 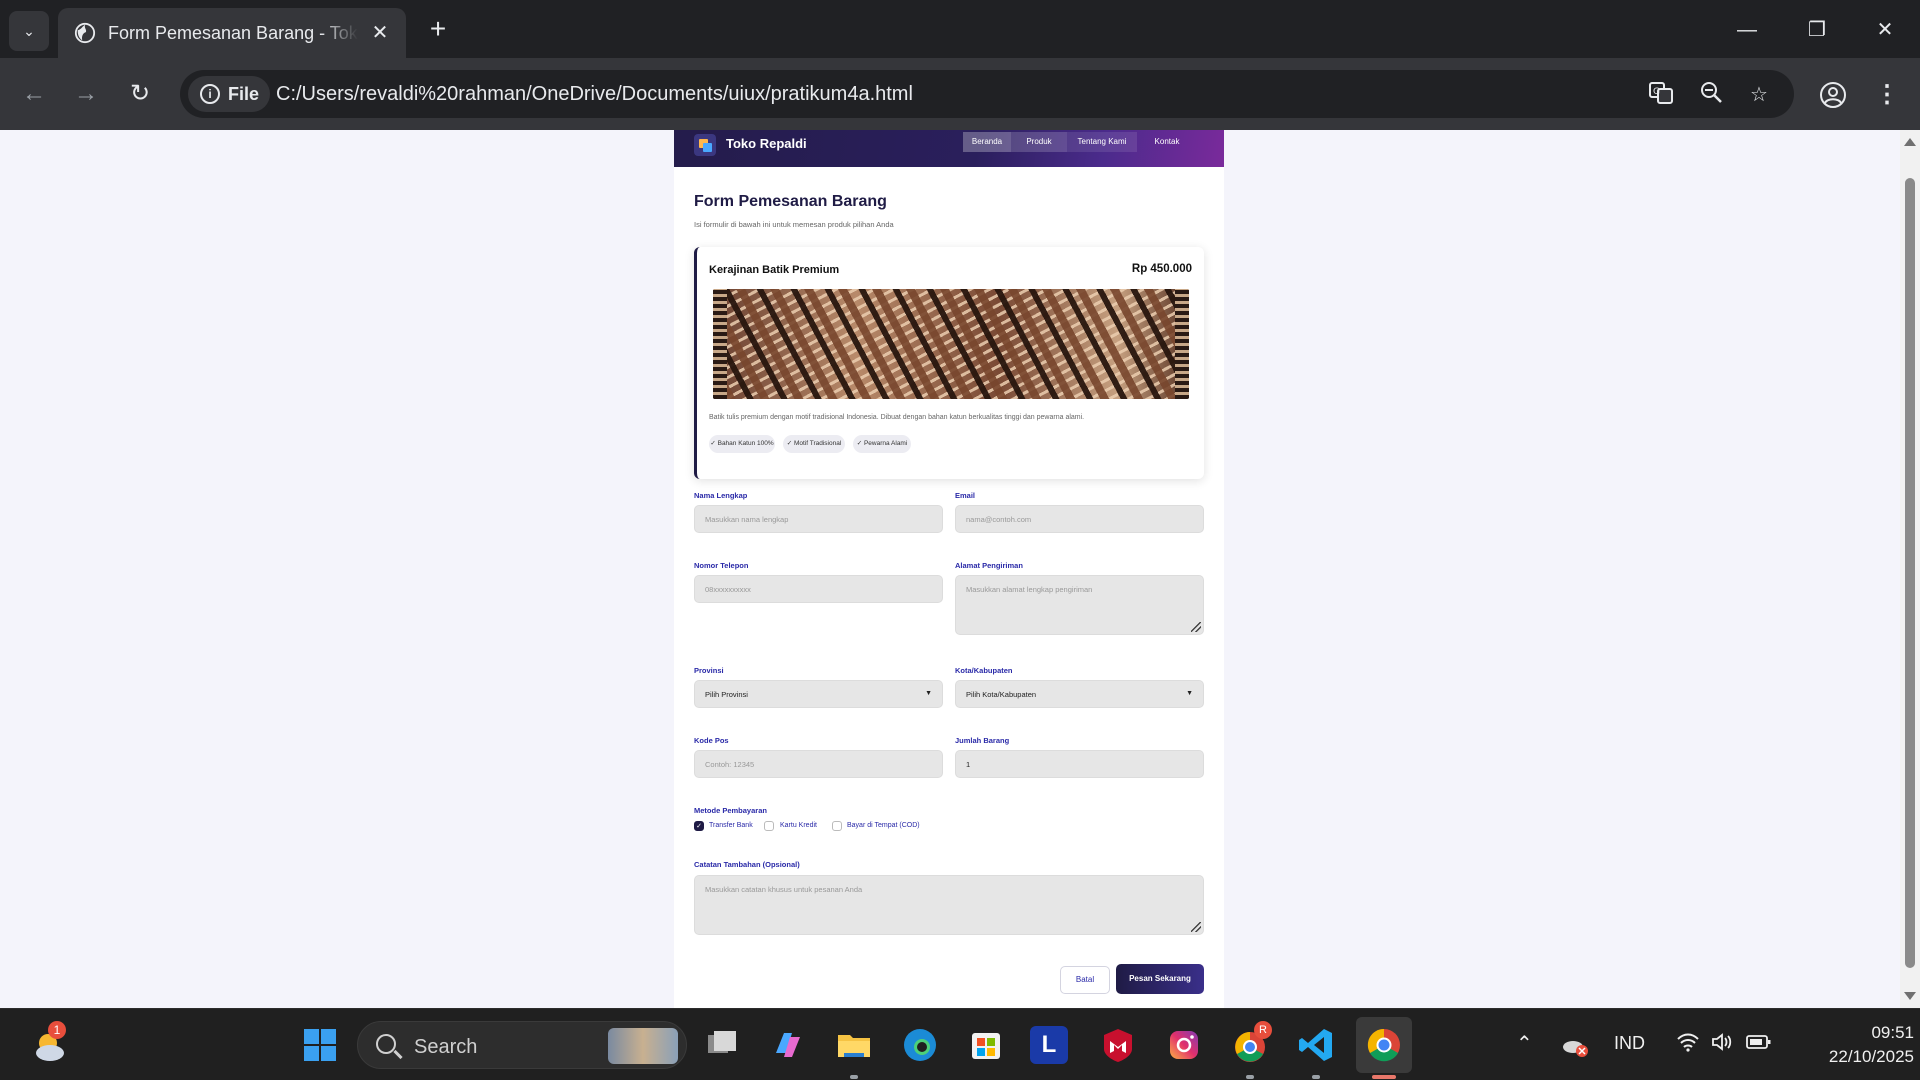 I want to click on nav-beranda: Beranda, so click(x=987, y=142).